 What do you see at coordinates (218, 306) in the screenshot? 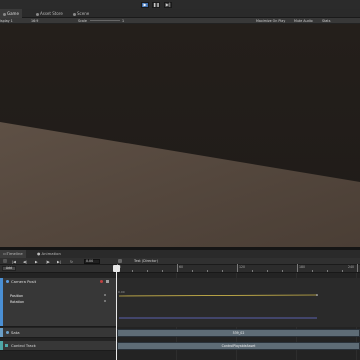
I see `curve-graph` at bounding box center [218, 306].